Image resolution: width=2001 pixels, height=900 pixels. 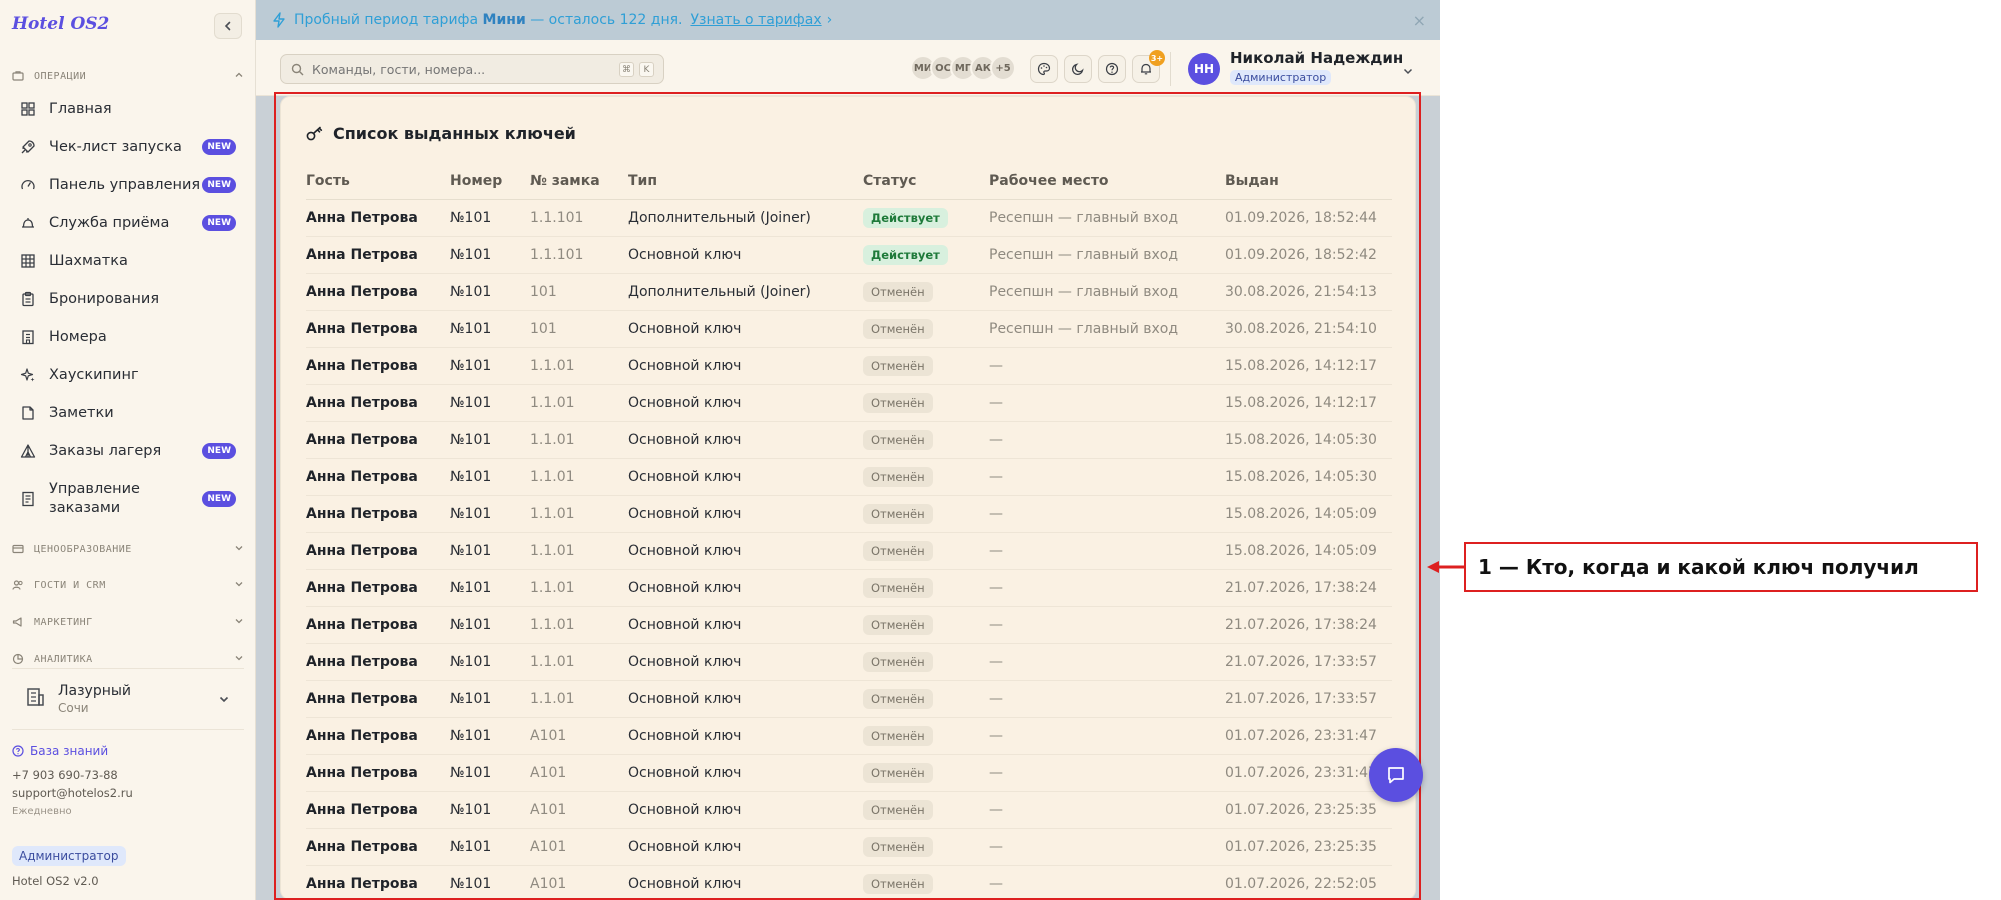 I want to click on tent-icon, so click(x=28, y=451).